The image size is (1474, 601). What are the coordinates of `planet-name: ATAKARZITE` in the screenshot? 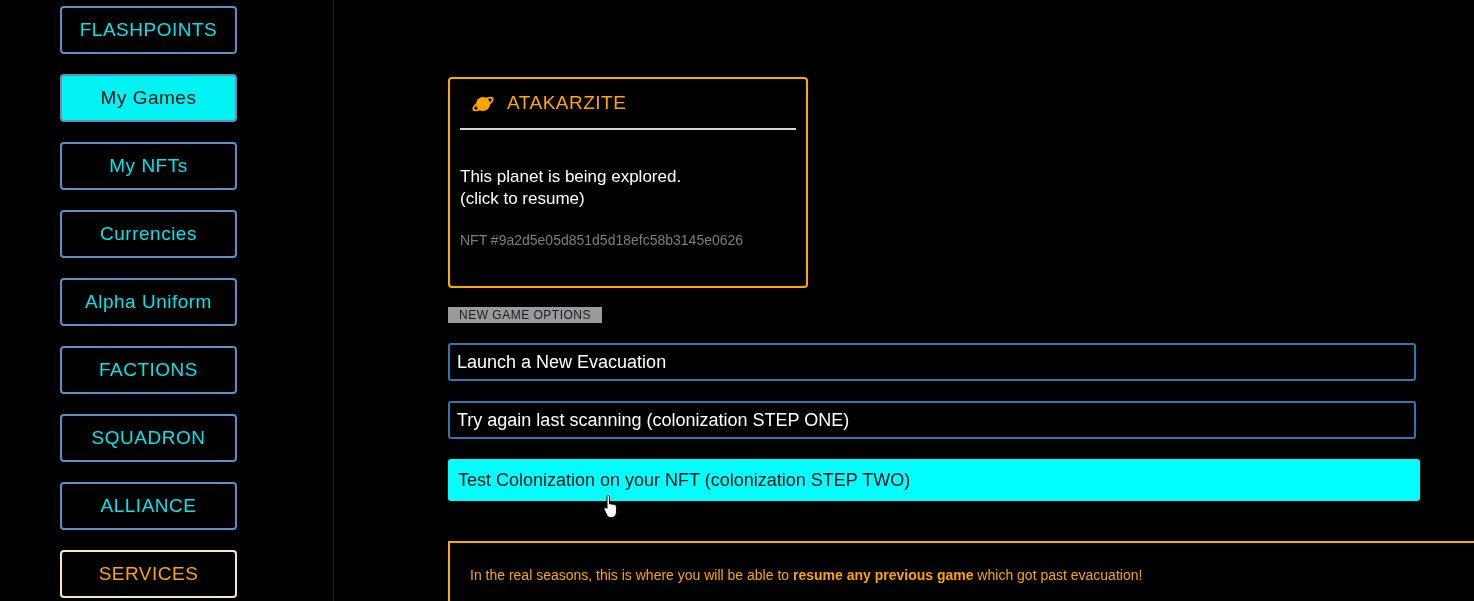 It's located at (567, 103).